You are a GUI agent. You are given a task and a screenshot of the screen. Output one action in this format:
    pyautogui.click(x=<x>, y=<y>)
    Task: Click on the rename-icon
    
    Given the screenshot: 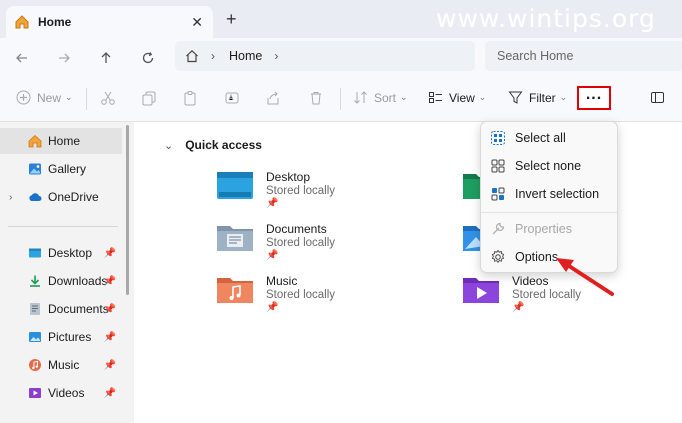 What is the action you would take?
    pyautogui.click(x=232, y=98)
    